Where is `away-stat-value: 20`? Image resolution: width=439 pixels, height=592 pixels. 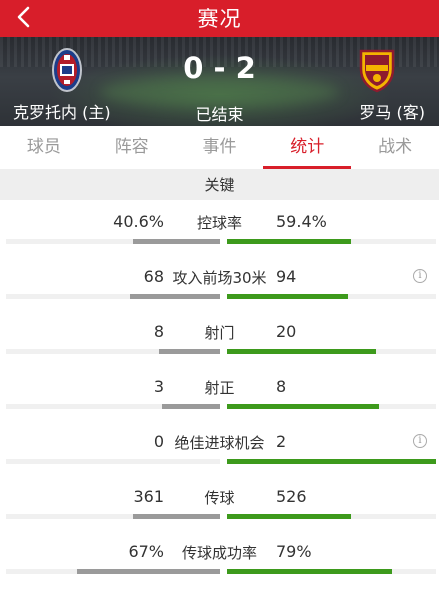
away-stat-value: 20 is located at coordinates (286, 331).